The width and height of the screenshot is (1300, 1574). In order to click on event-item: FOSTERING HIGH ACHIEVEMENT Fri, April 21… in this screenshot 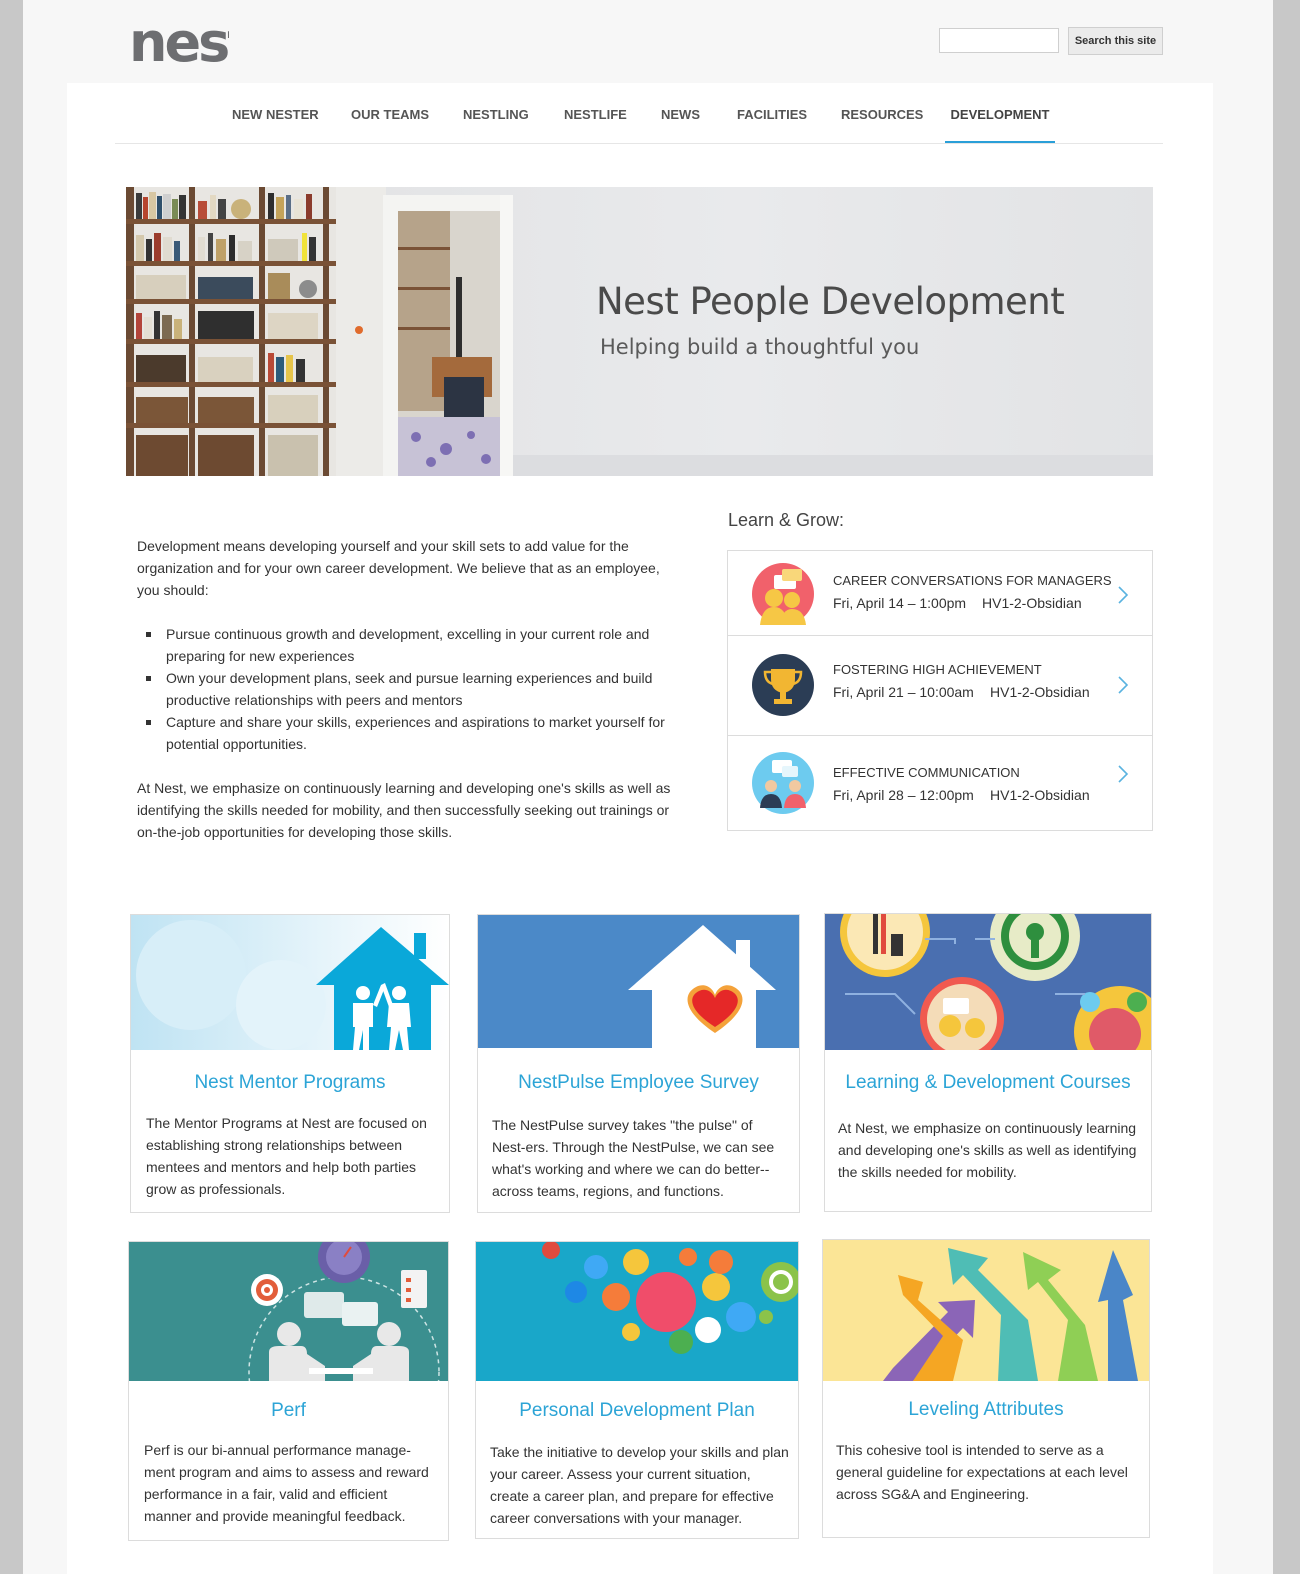, I will do `click(940, 685)`.